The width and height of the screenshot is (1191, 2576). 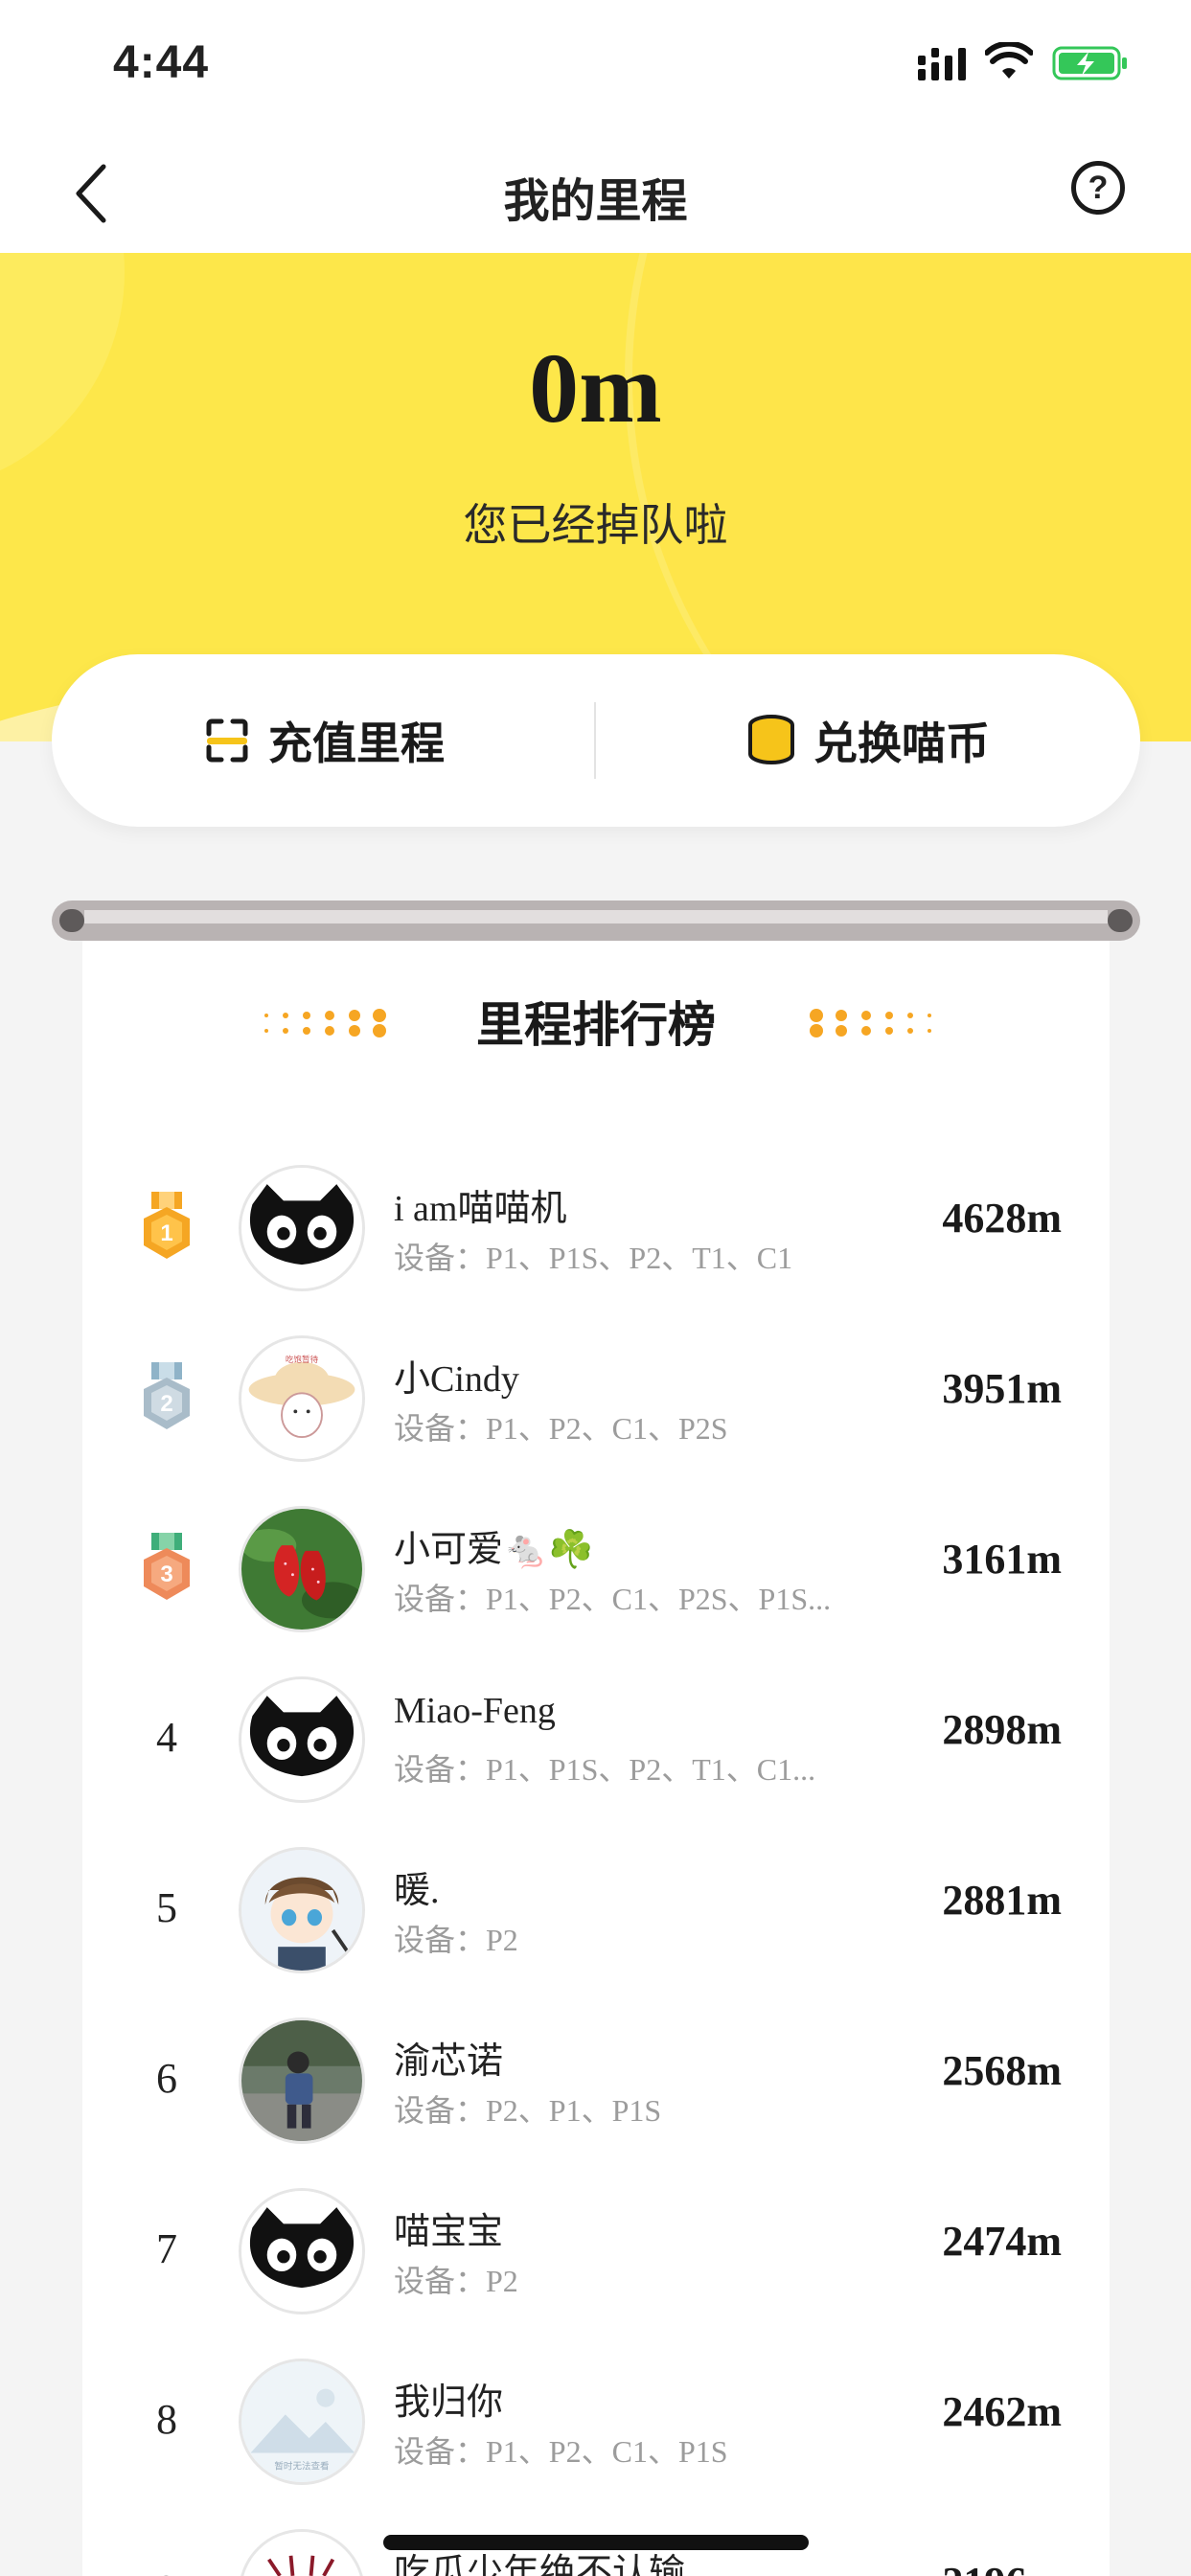 I want to click on help-icon: ?, so click(x=1098, y=188).